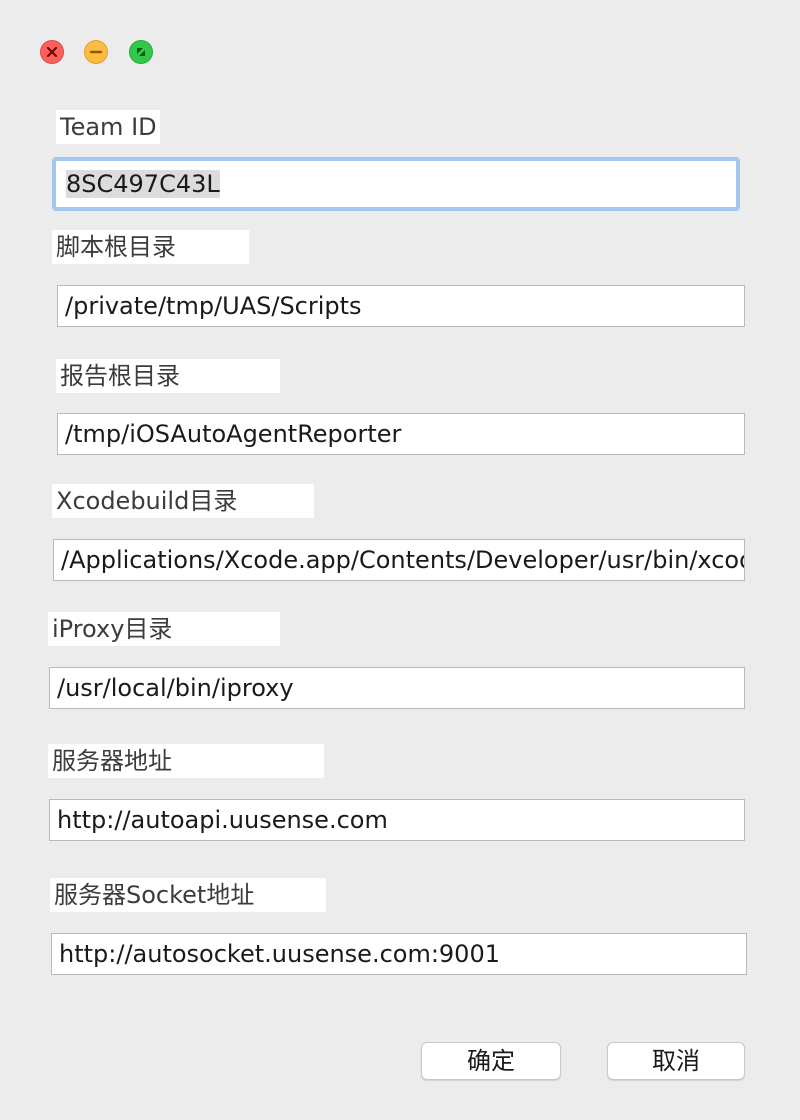  What do you see at coordinates (108, 127) in the screenshot?
I see `team-id-label: Team ID` at bounding box center [108, 127].